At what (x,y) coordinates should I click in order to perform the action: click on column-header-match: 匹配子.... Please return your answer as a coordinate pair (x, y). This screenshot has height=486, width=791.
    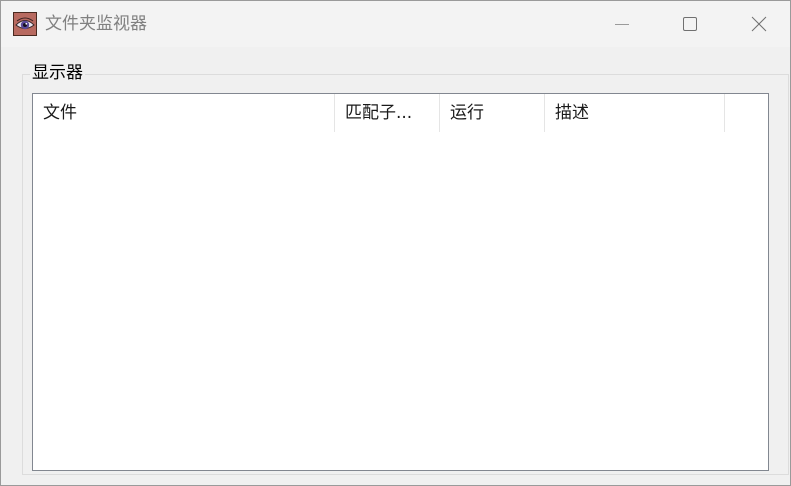
    Looking at the image, I should click on (387, 113).